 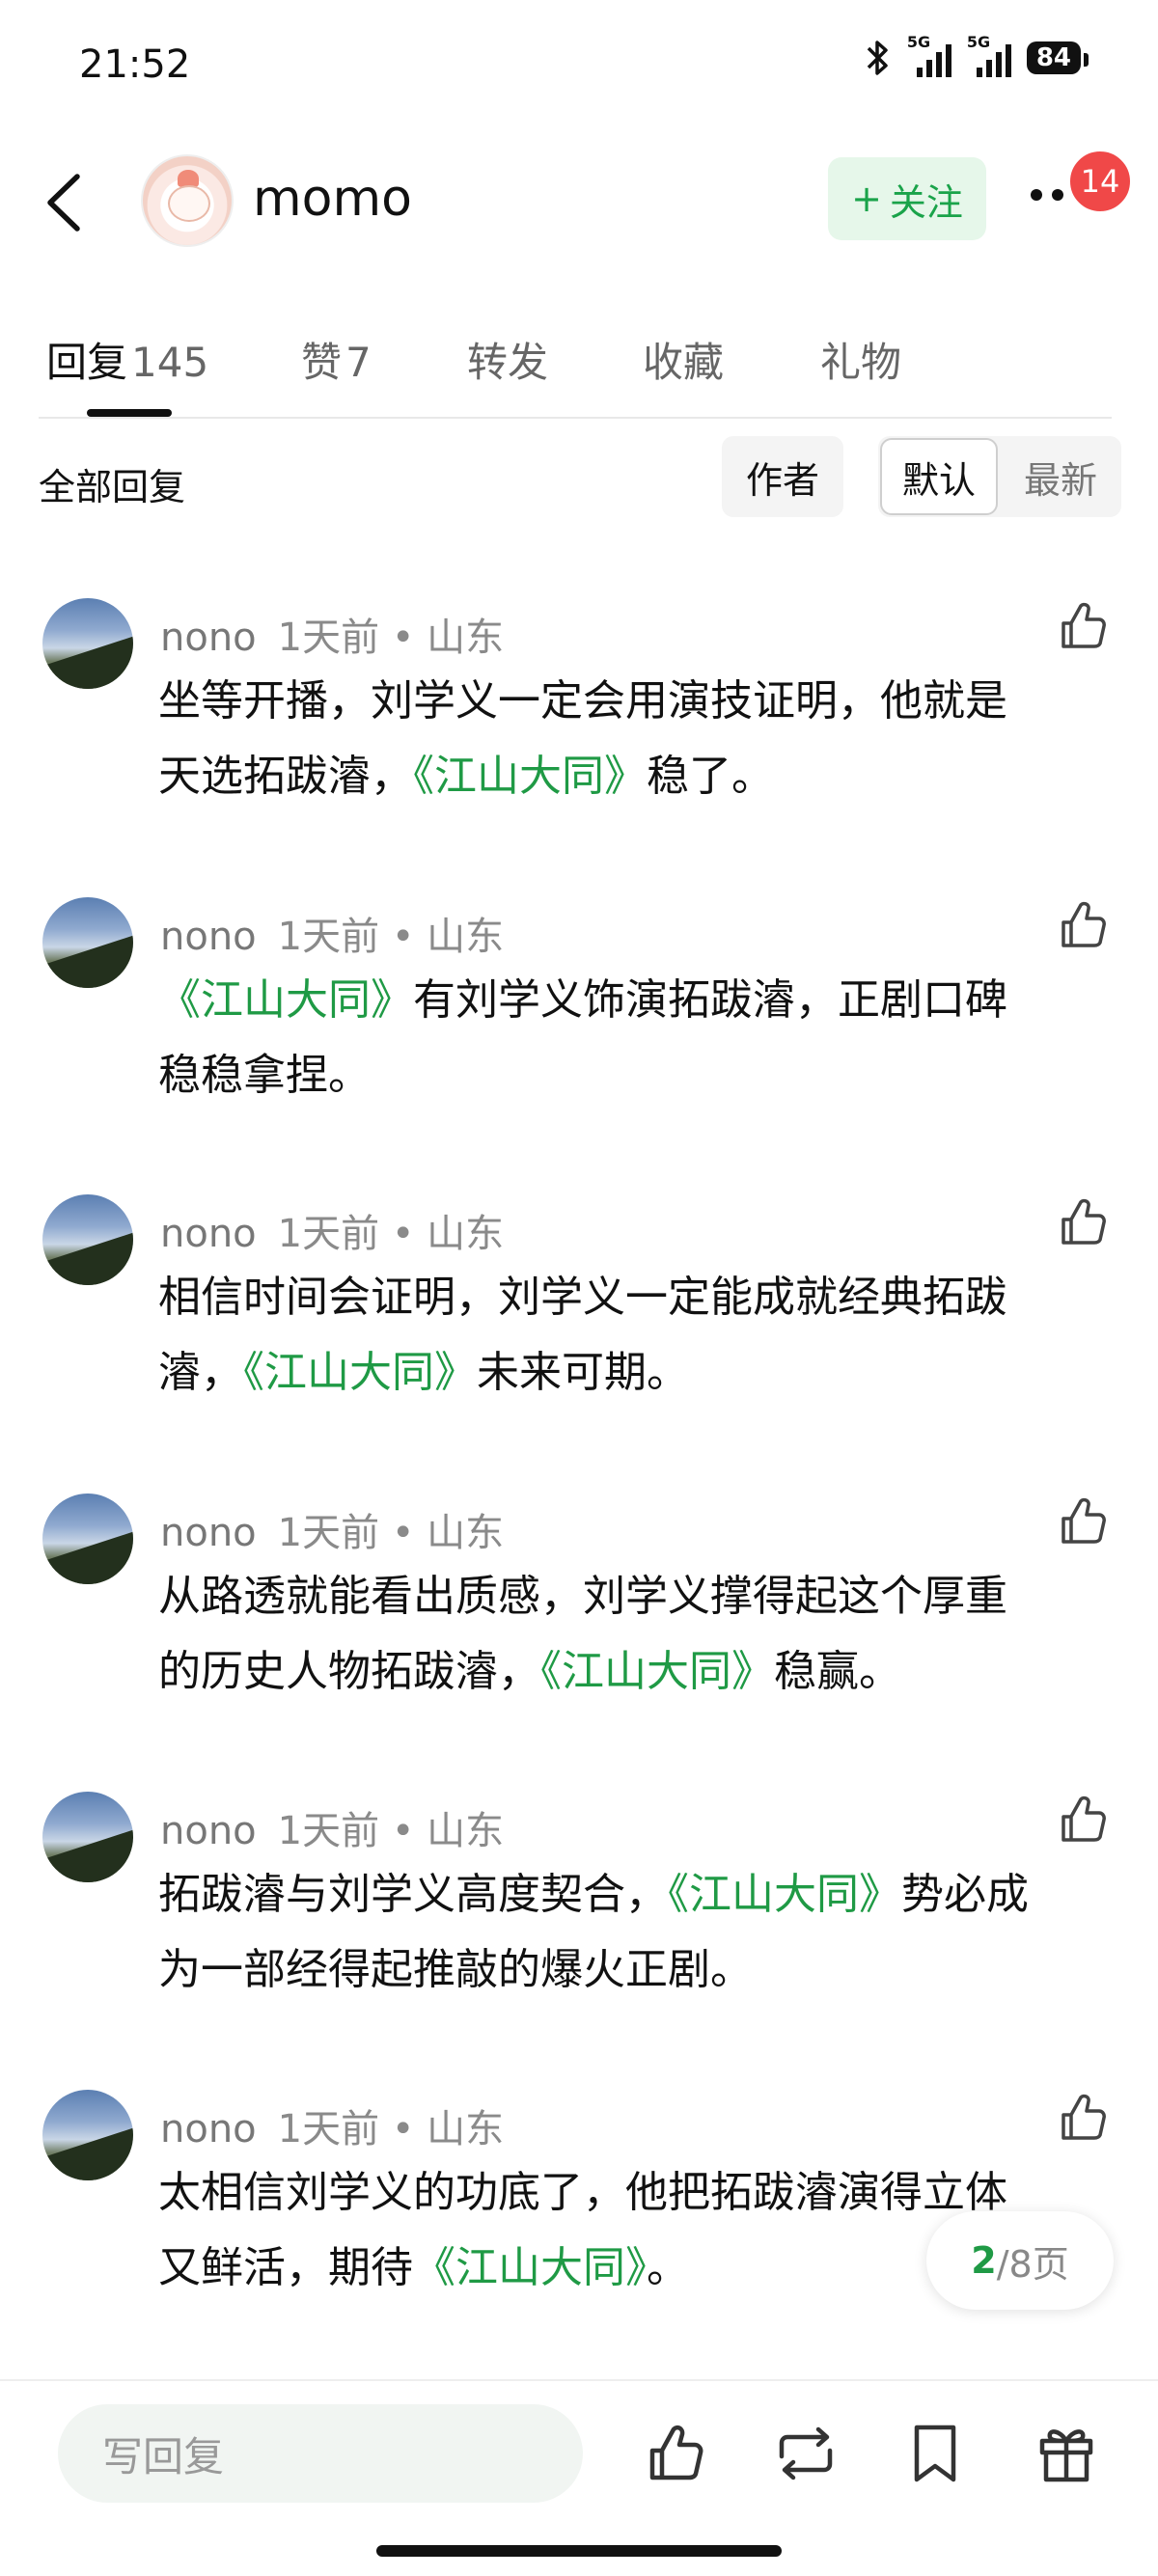 What do you see at coordinates (507, 360) in the screenshot?
I see `tab-reposts: 转发` at bounding box center [507, 360].